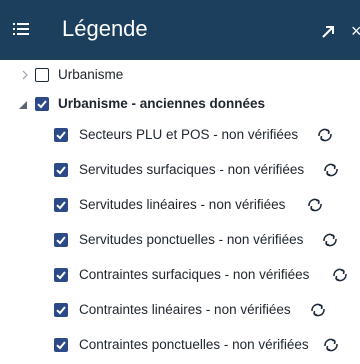  I want to click on hamburger-icon, so click(21, 29).